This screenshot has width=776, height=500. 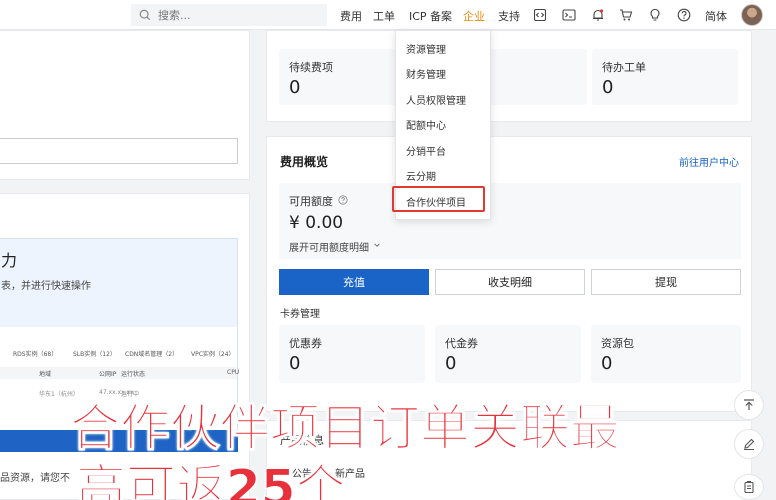 I want to click on edit-button, so click(x=749, y=444).